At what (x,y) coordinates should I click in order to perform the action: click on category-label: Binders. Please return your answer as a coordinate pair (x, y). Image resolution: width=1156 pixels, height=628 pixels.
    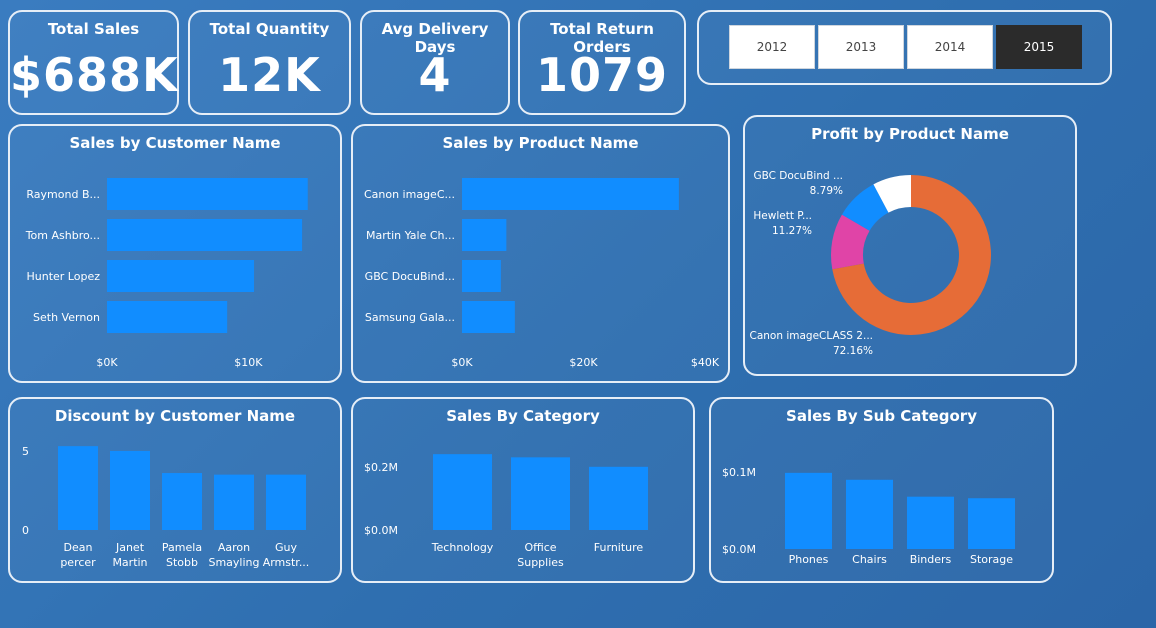
    Looking at the image, I should click on (931, 559).